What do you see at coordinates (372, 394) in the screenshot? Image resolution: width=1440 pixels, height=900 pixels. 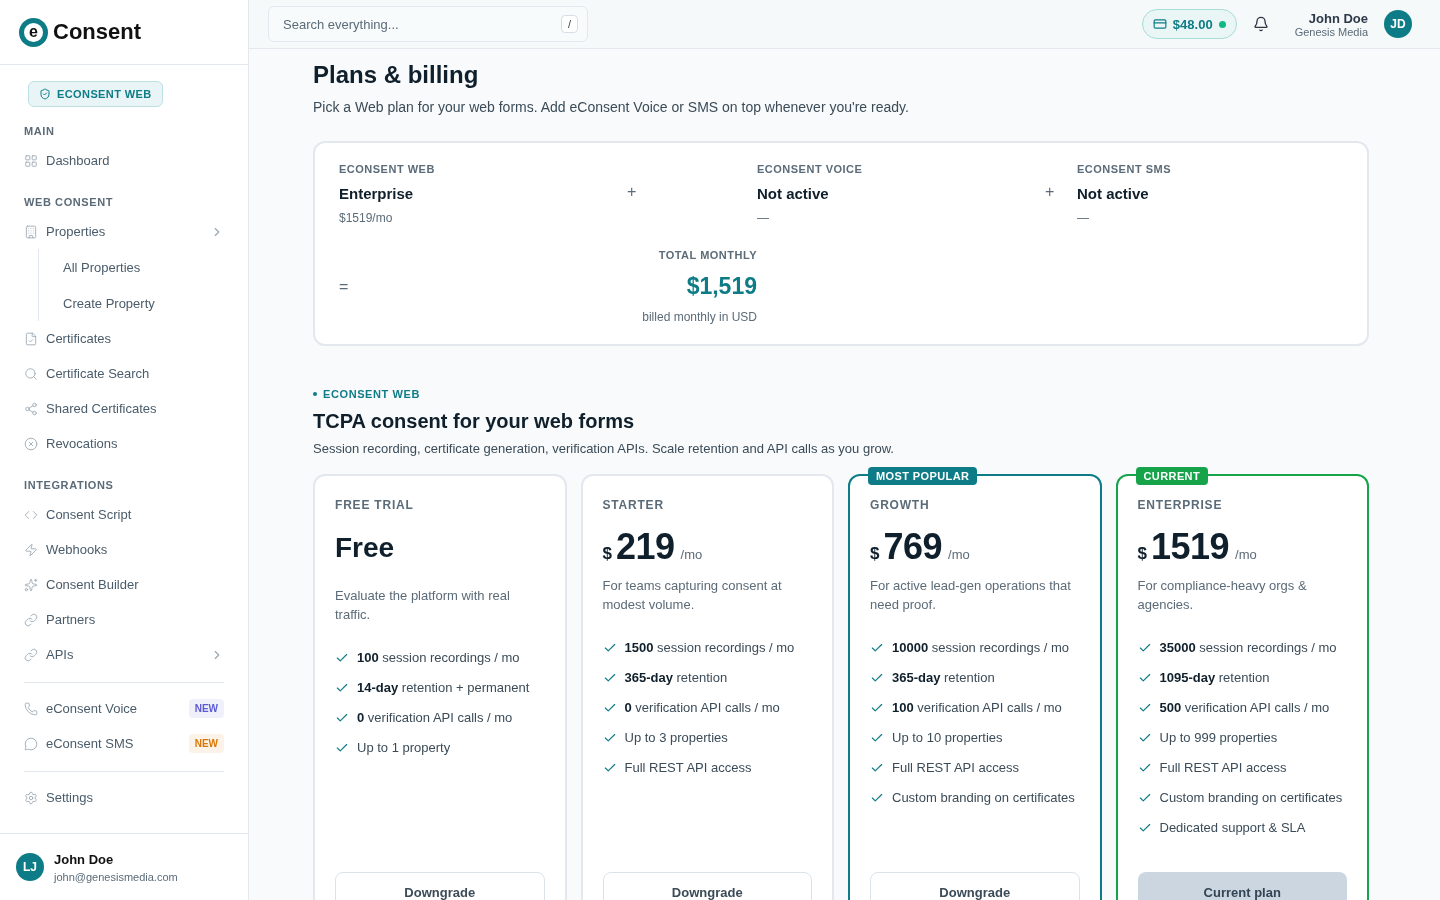 I see `section-eyebrow: ECONSENT WEB` at bounding box center [372, 394].